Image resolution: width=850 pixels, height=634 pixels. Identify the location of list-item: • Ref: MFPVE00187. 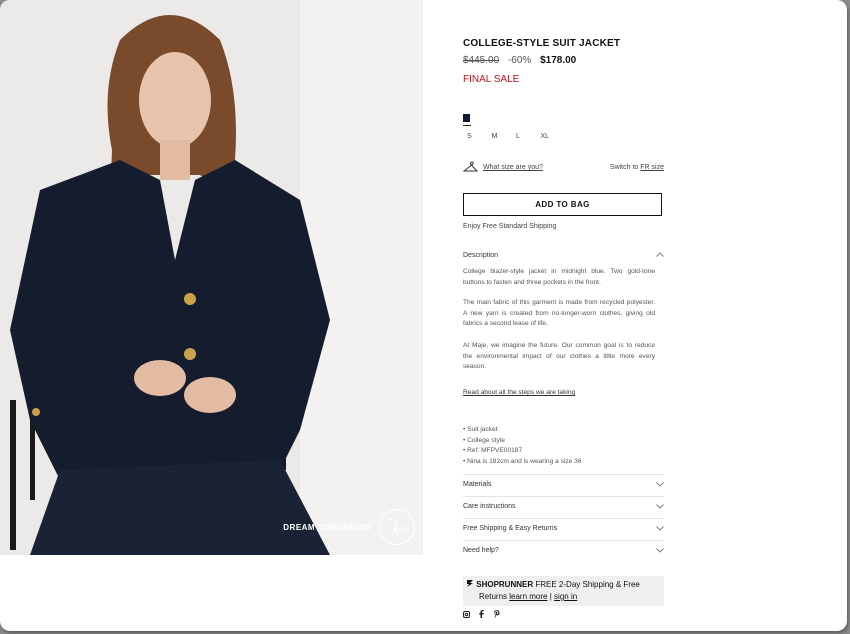
(493, 451).